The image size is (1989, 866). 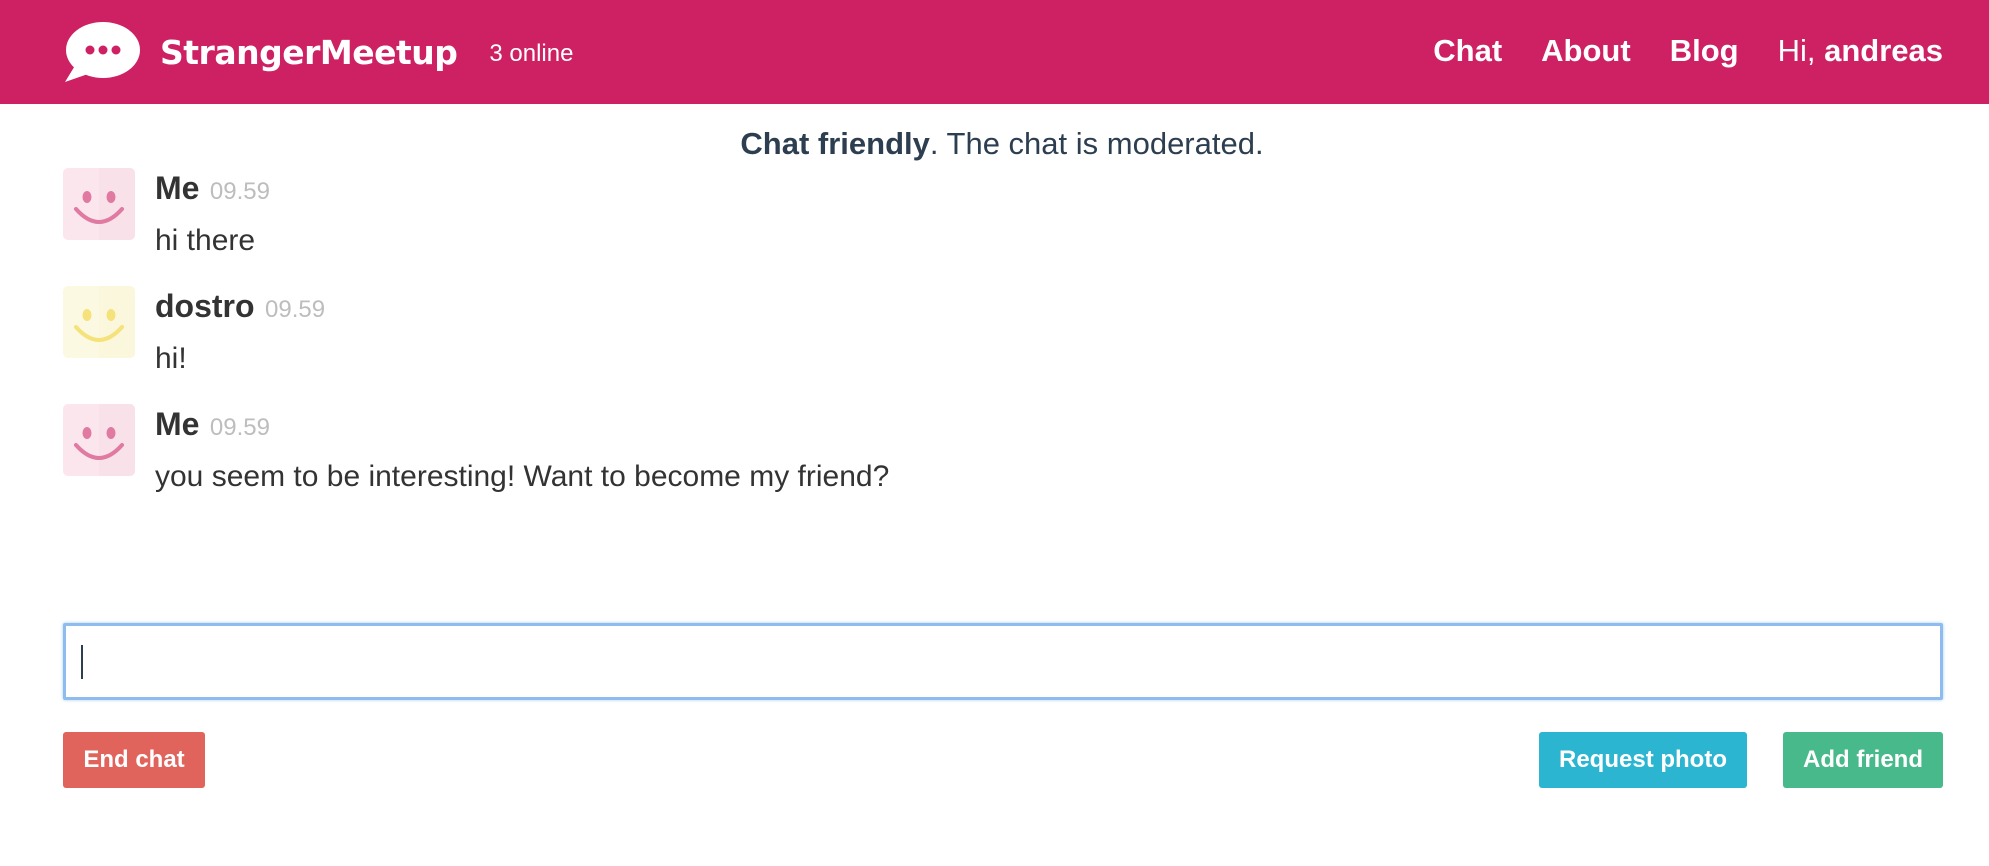 What do you see at coordinates (531, 53) in the screenshot?
I see `online-count: 3 online` at bounding box center [531, 53].